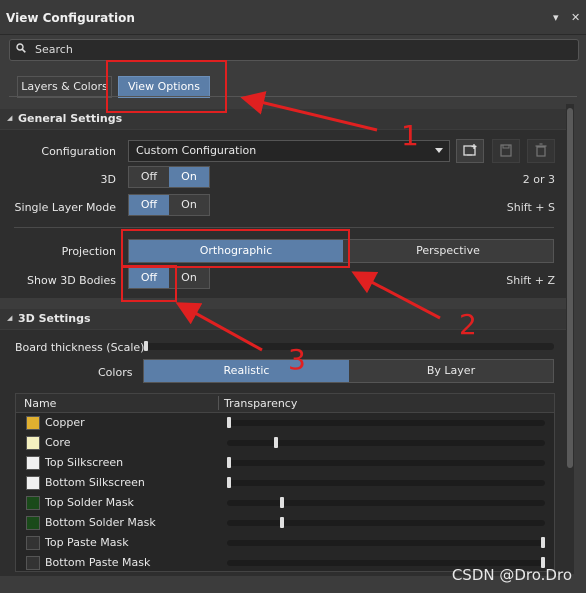  I want to click on annotation-label-3: 3, so click(297, 359).